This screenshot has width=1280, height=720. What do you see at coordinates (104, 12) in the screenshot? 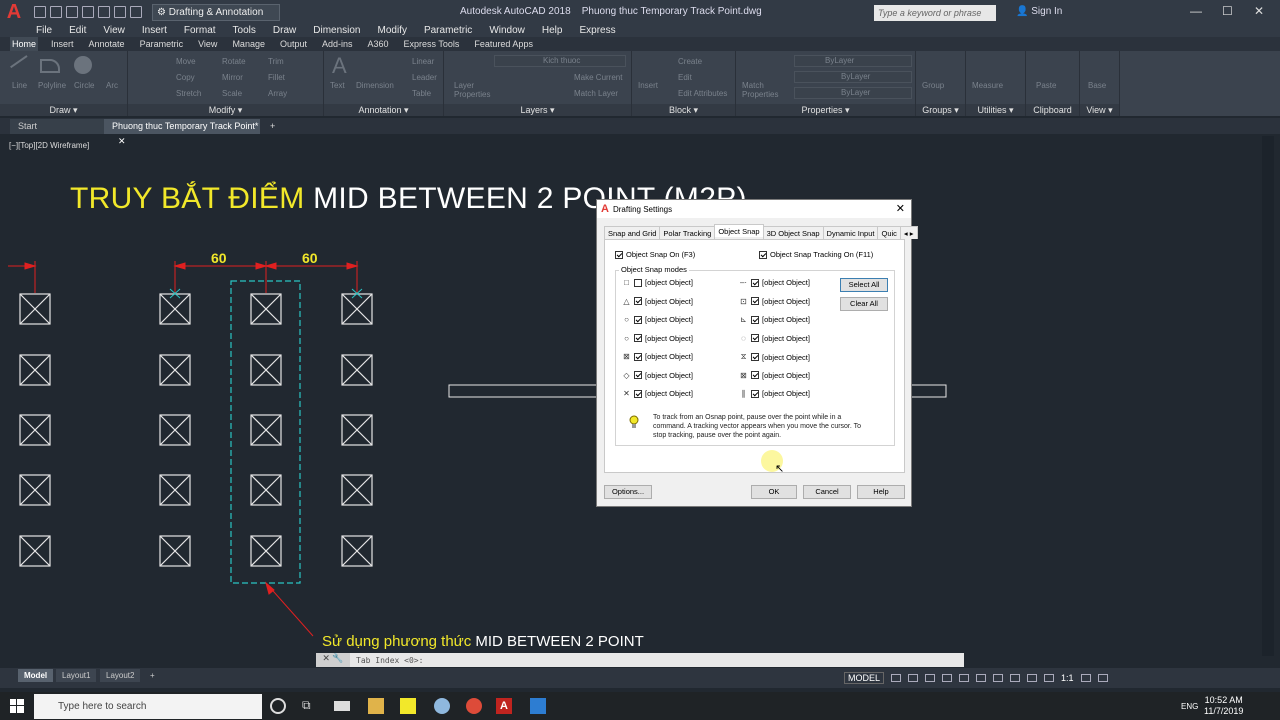
I see `plot-icon` at bounding box center [104, 12].